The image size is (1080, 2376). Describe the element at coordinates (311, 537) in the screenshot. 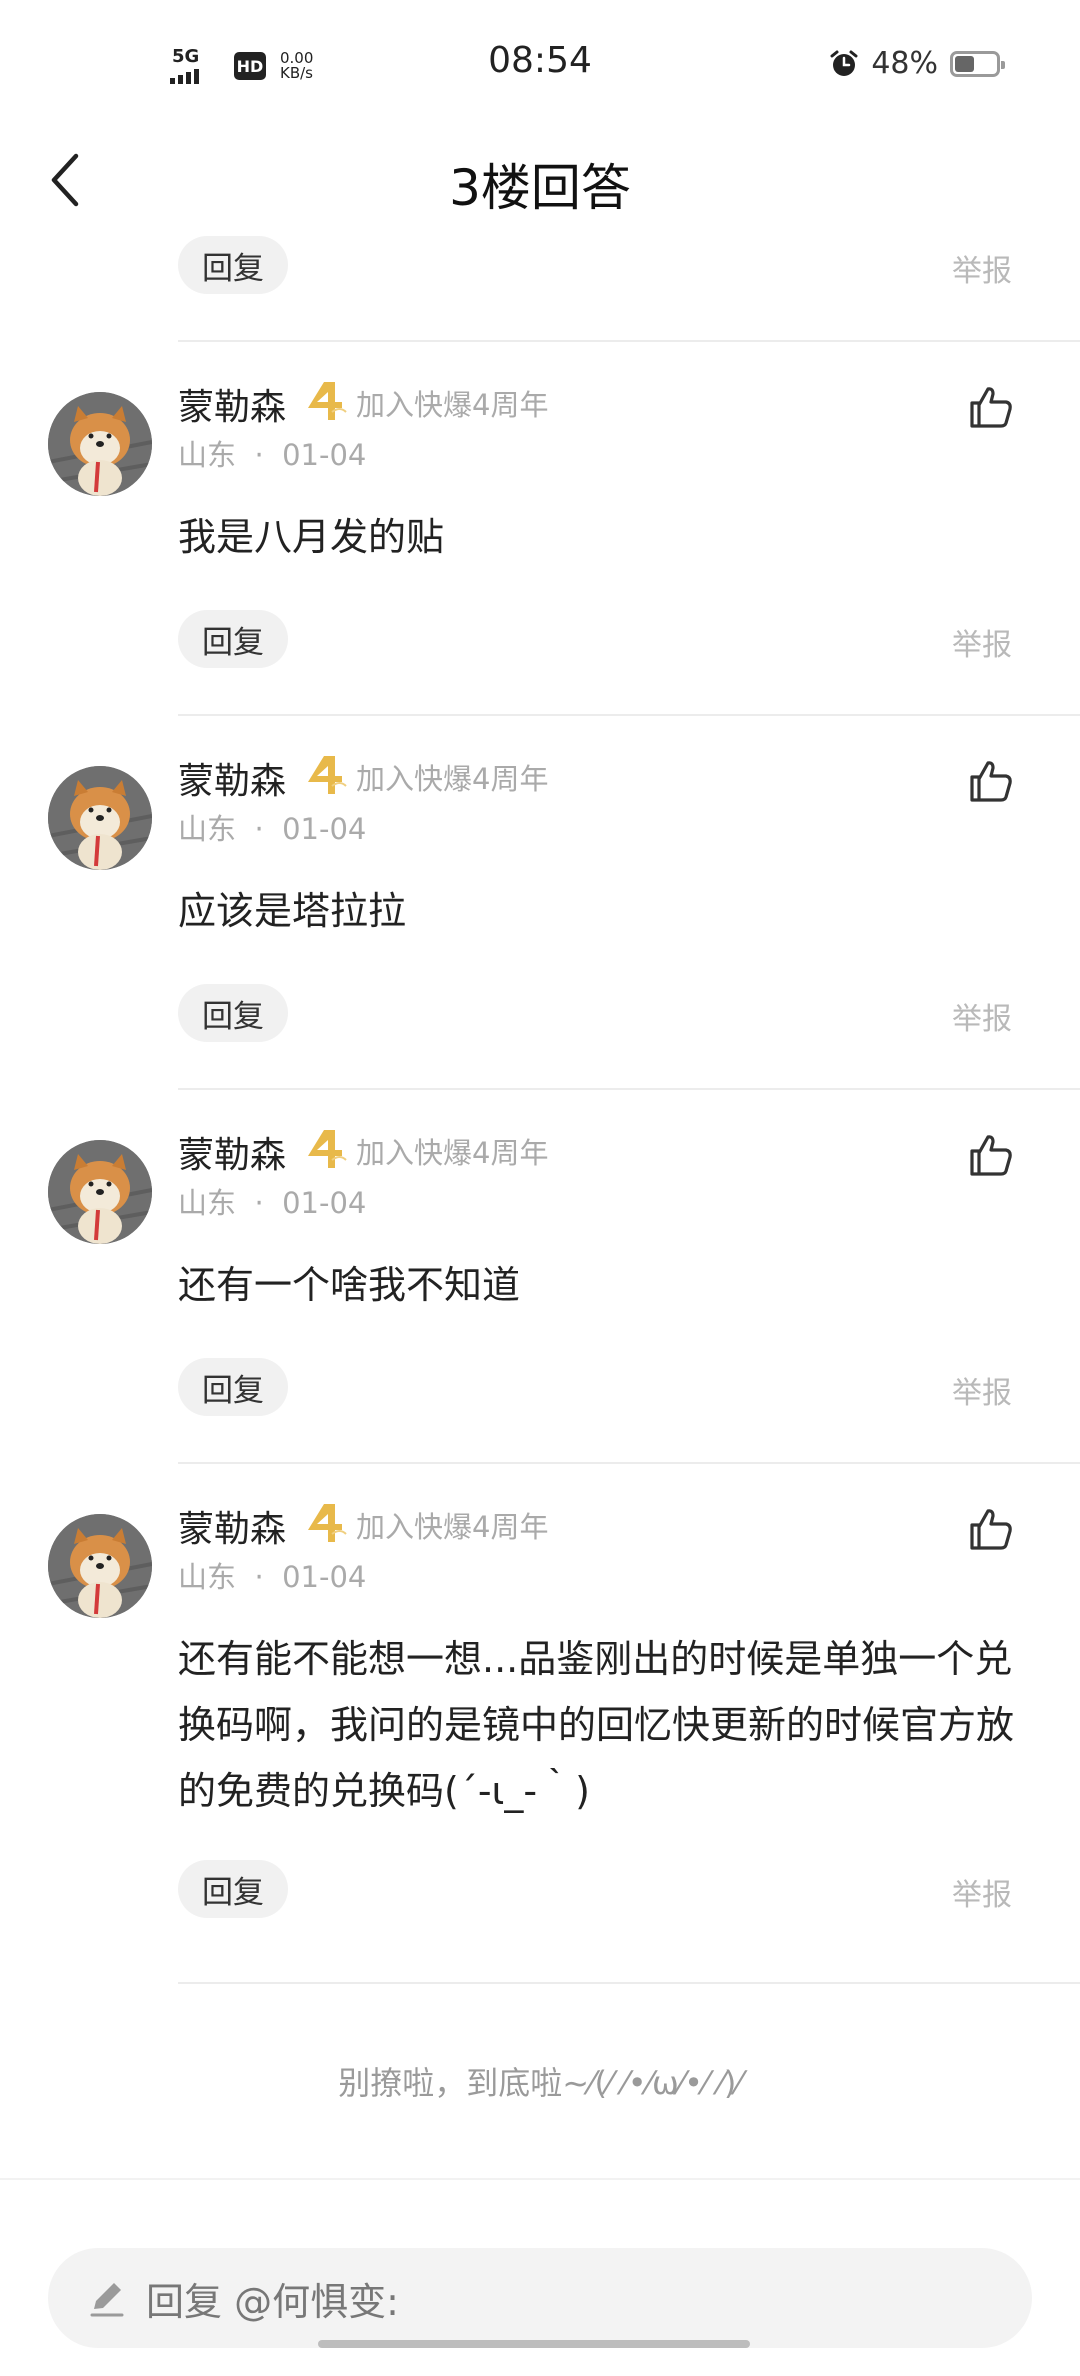

I see `comment-text: 我是八月发的贴` at that location.